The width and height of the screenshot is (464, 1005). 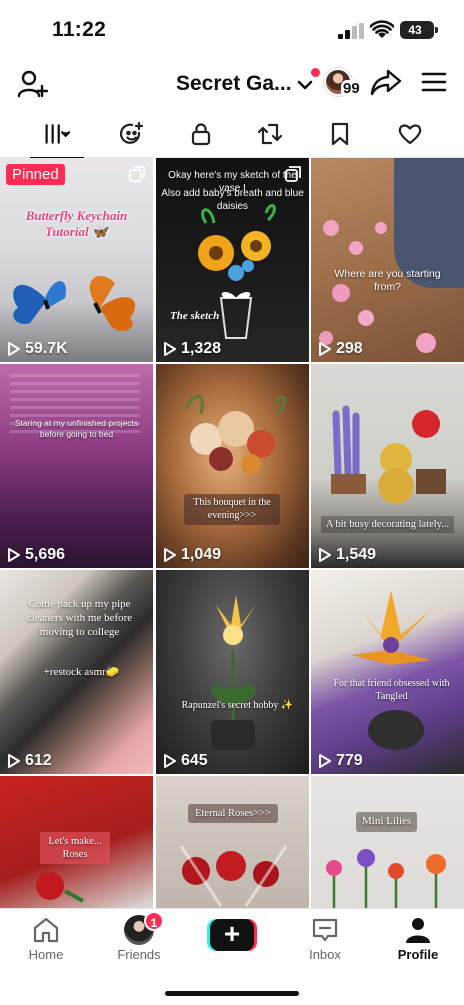 I want to click on video-tile: A bit busy decorating lately... 1,549, so click(x=387, y=466).